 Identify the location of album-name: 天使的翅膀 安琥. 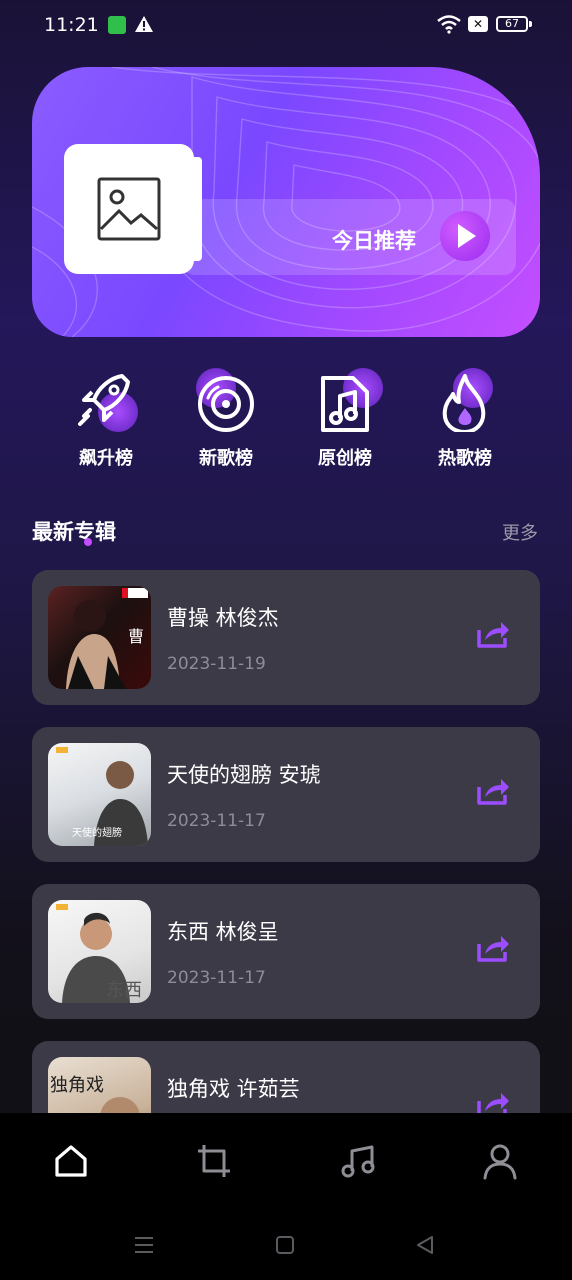
(244, 775).